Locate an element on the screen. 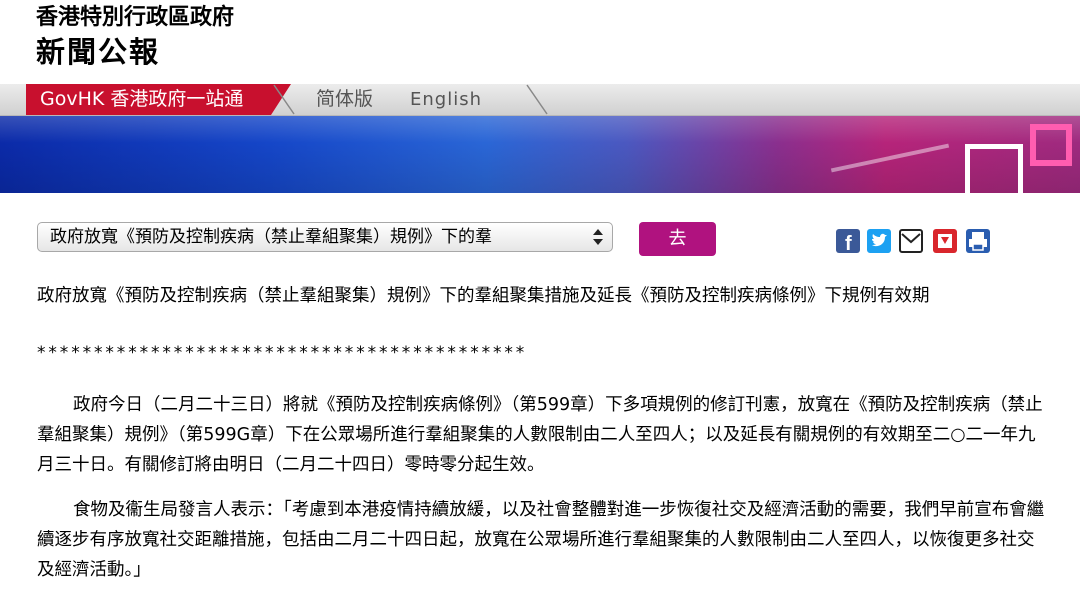 The width and height of the screenshot is (1080, 596). header: 香港特別行政區政府 新聞公報 is located at coordinates (540, 42).